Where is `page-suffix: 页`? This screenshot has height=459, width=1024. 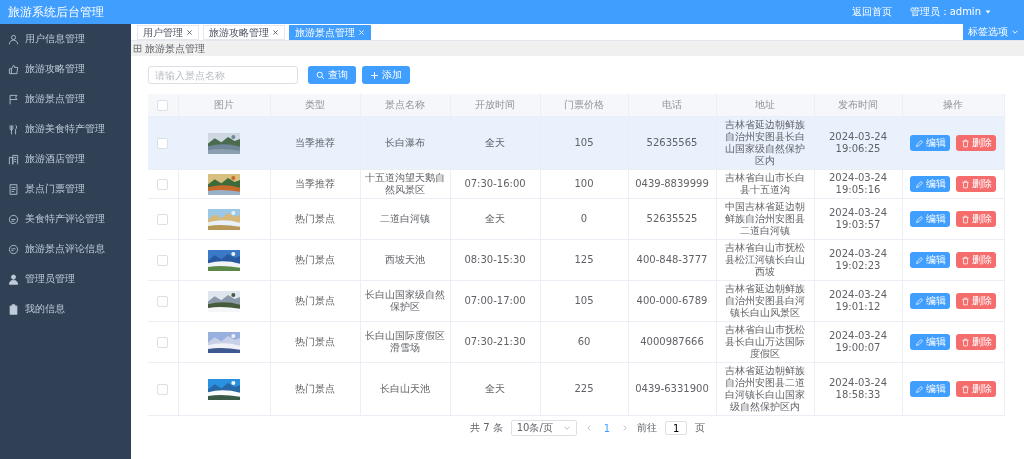 page-suffix: 页 is located at coordinates (700, 428).